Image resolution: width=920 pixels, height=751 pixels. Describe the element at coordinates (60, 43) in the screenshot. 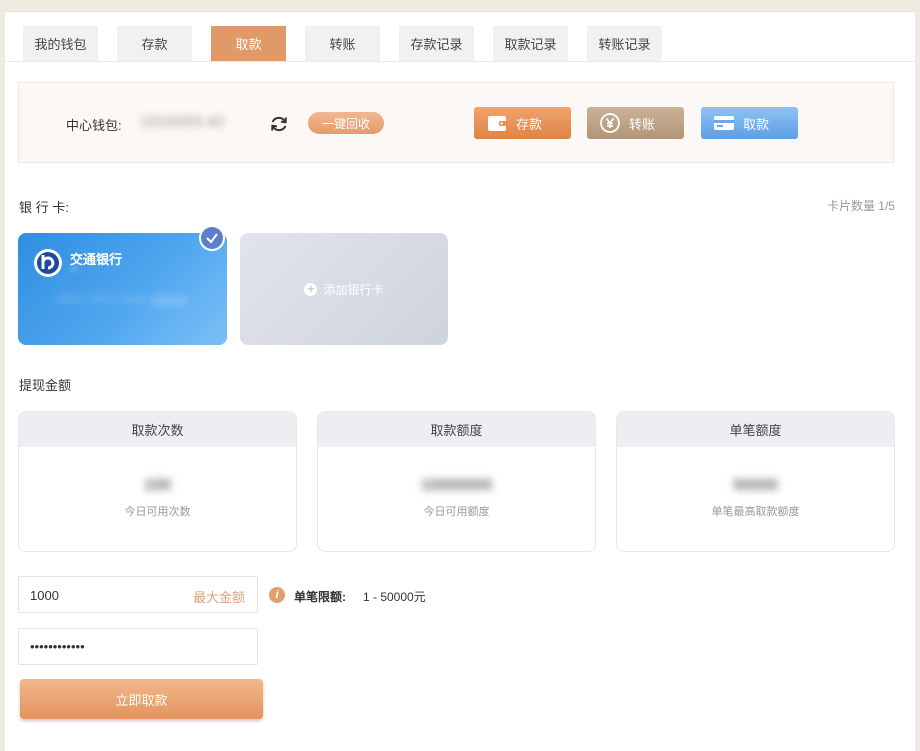

I see `tab-my-wallet: 我的钱包` at that location.